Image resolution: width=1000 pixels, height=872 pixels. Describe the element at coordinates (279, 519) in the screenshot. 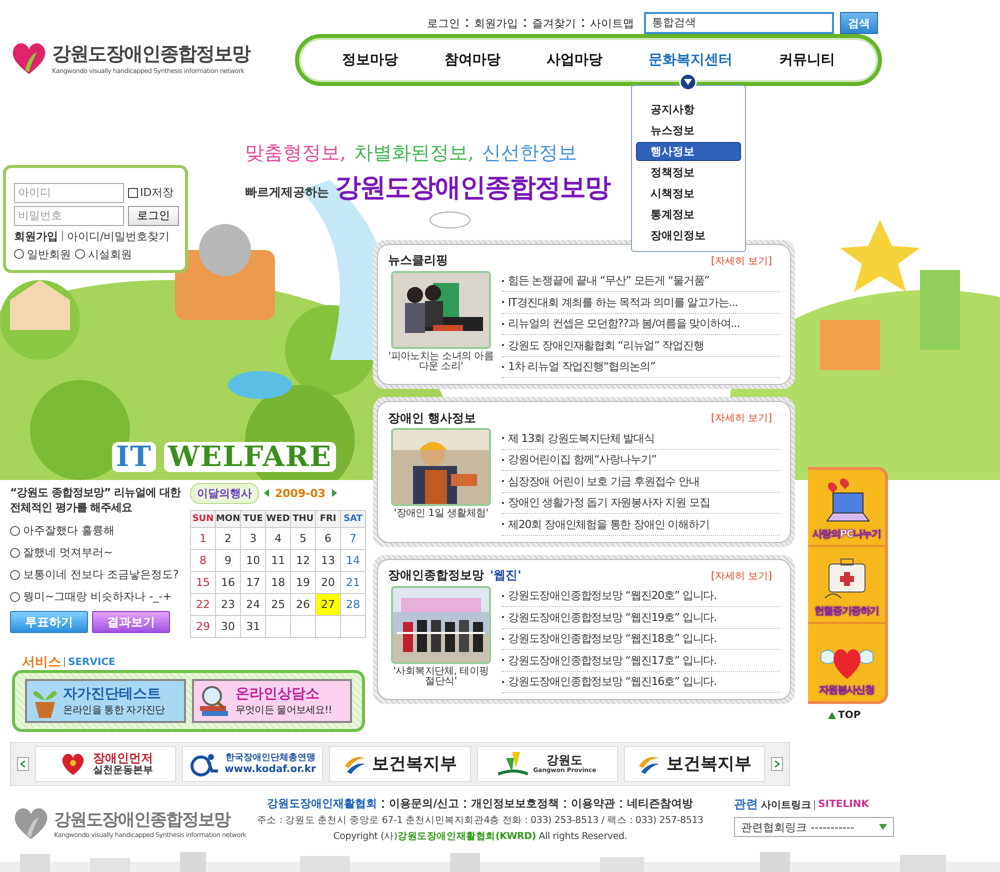

I see `weekday-cell: WED` at that location.